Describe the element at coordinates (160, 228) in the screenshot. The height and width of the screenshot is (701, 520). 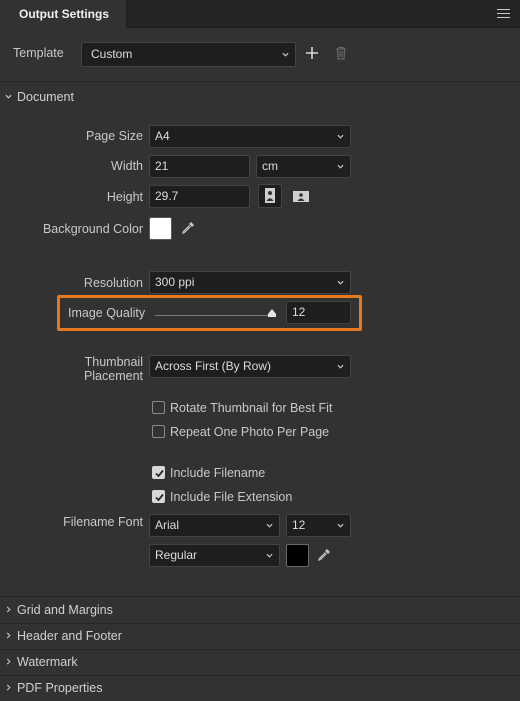
I see `background-color-swatch` at that location.